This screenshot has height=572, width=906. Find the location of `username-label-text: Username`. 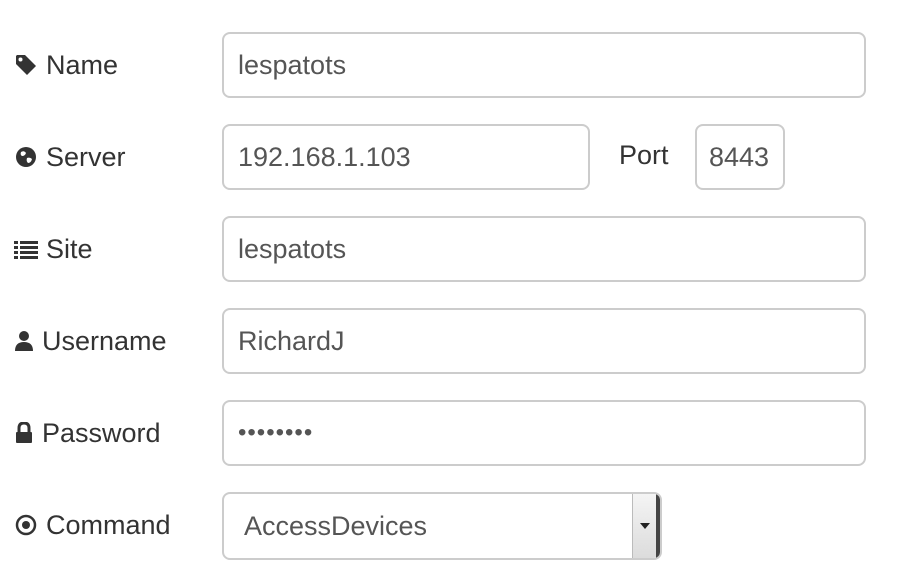

username-label-text: Username is located at coordinates (104, 340).